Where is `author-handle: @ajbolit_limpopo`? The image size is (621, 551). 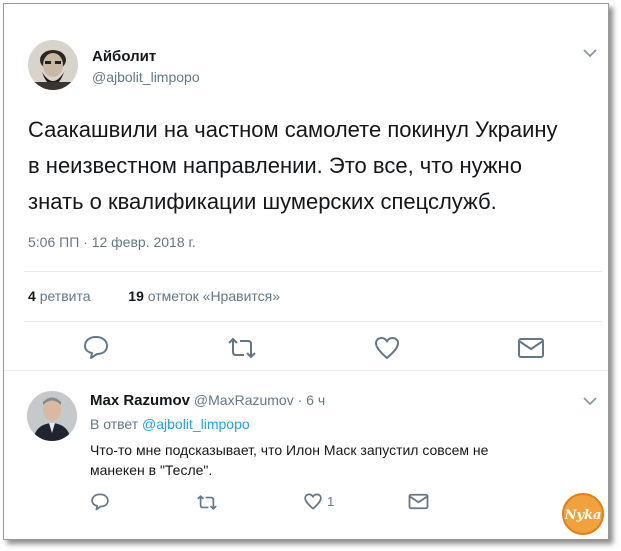 author-handle: @ajbolit_limpopo is located at coordinates (146, 77).